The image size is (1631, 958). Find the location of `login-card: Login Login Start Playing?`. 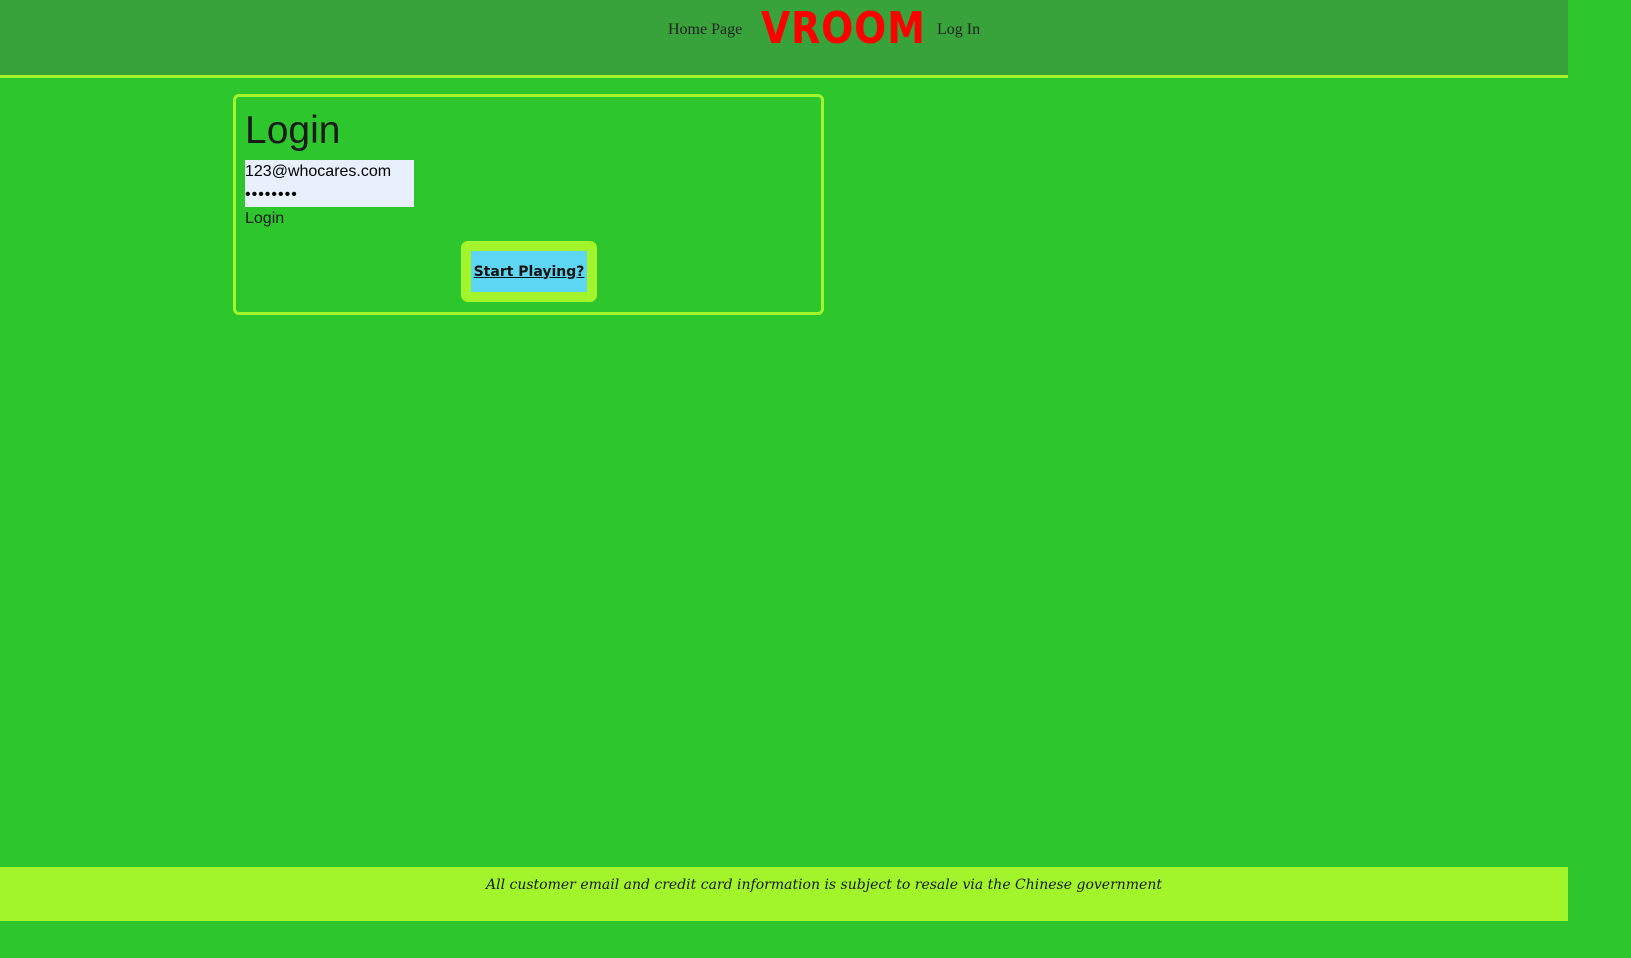

login-card: Login Login Start Playing? is located at coordinates (528, 204).